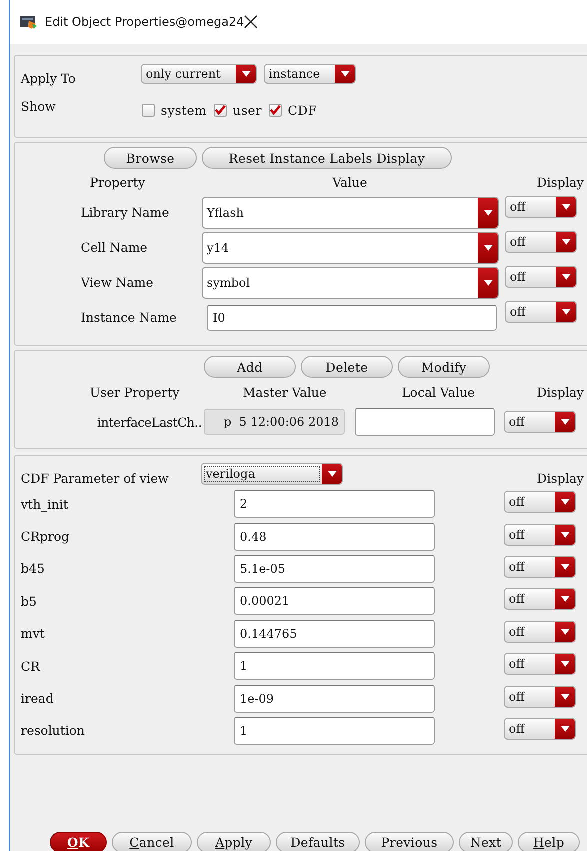  What do you see at coordinates (334, 504) in the screenshot?
I see `value-field: 2` at bounding box center [334, 504].